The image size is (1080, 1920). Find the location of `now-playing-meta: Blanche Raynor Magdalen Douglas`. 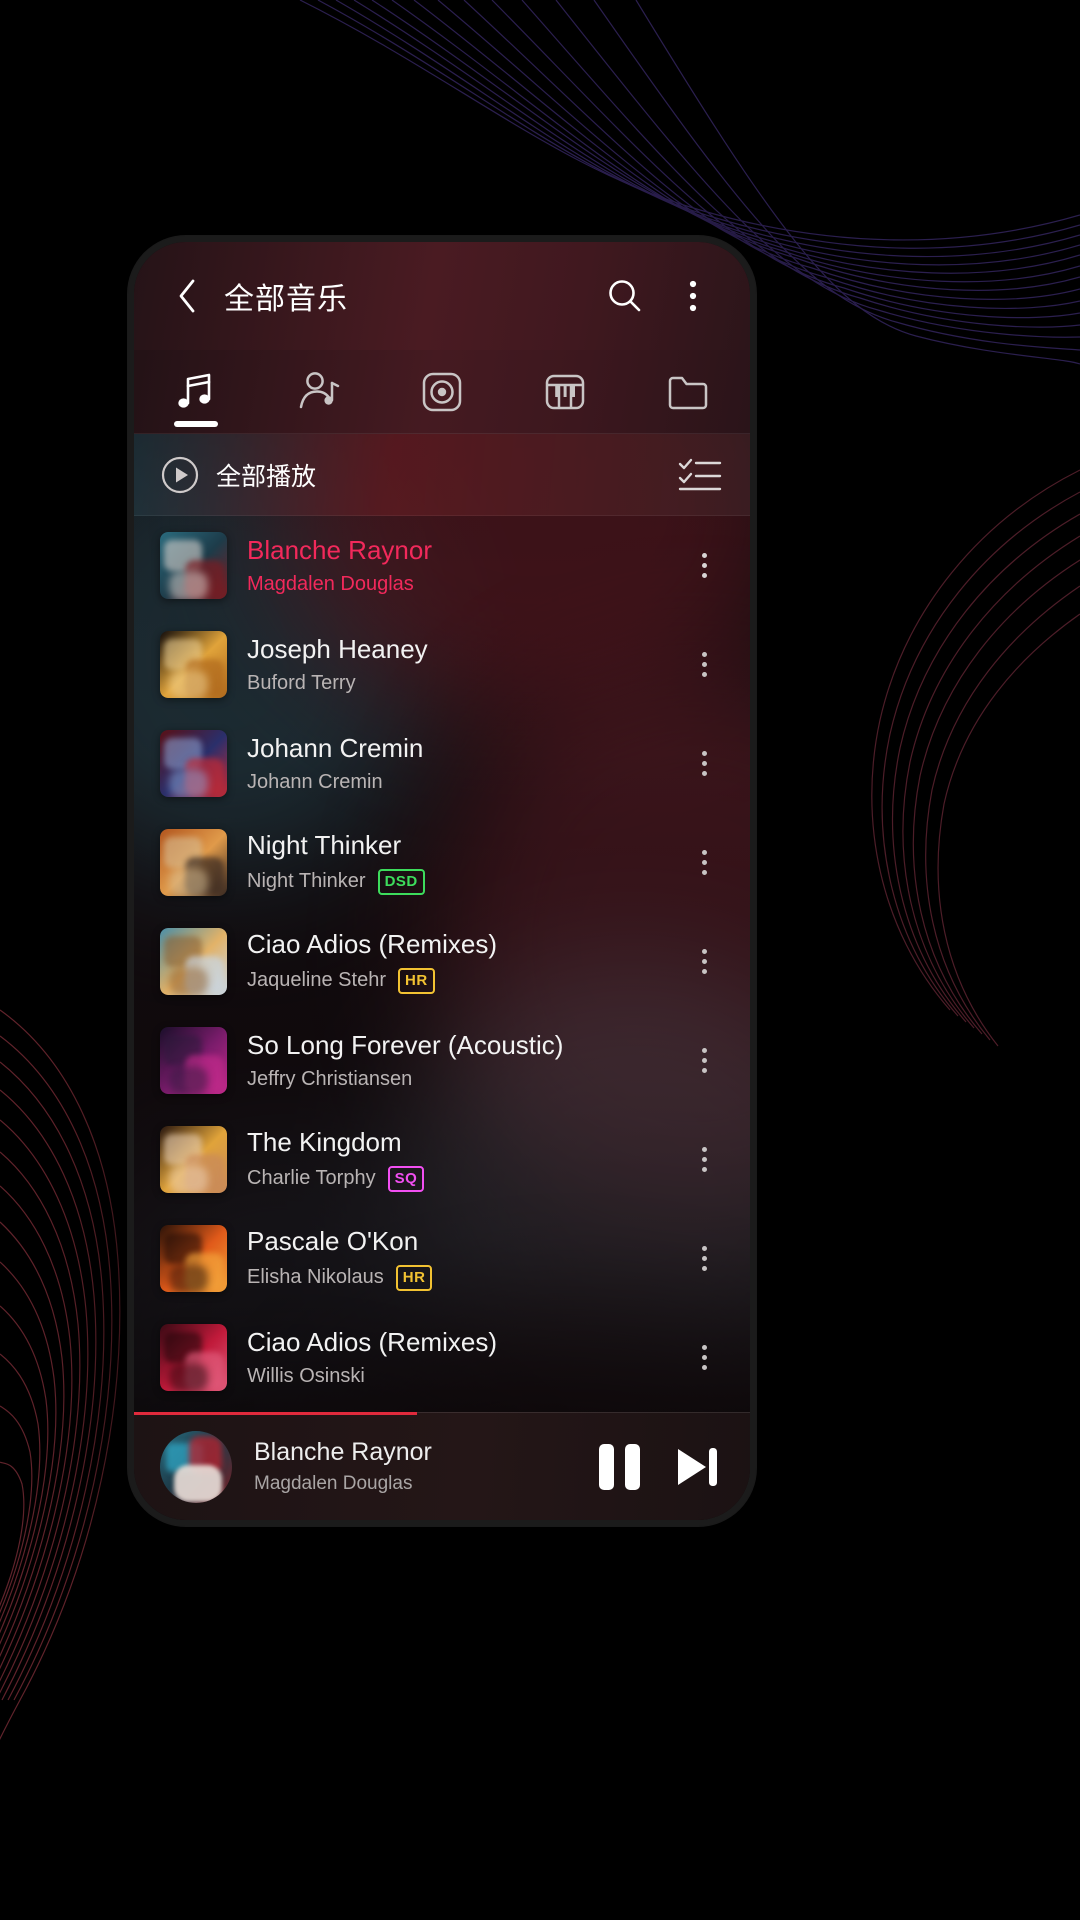

now-playing-meta: Blanche Raynor Magdalen Douglas is located at coordinates (426, 1466).